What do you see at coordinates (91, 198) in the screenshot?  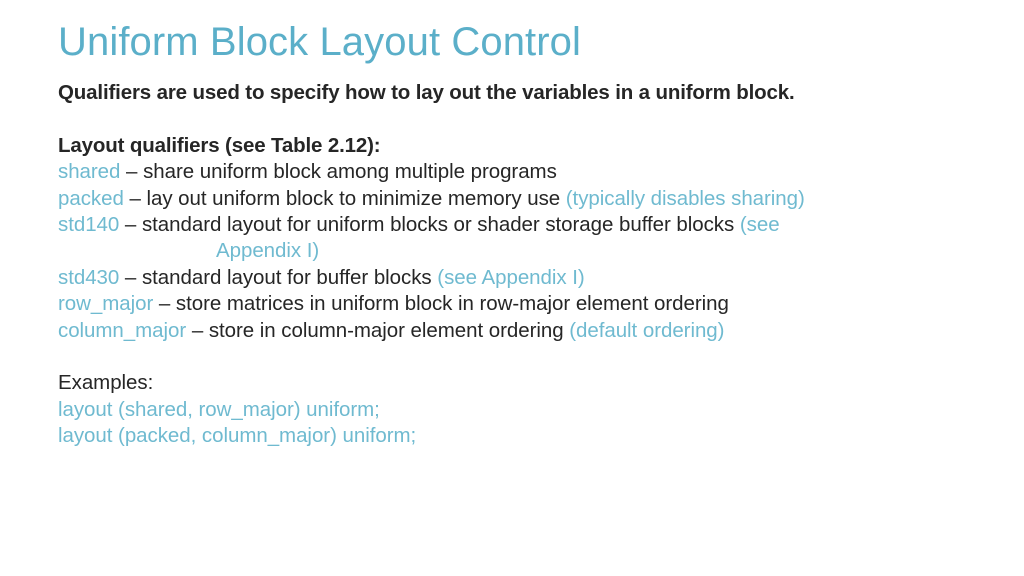 I see `qualifier-keyword-packed: packed` at bounding box center [91, 198].